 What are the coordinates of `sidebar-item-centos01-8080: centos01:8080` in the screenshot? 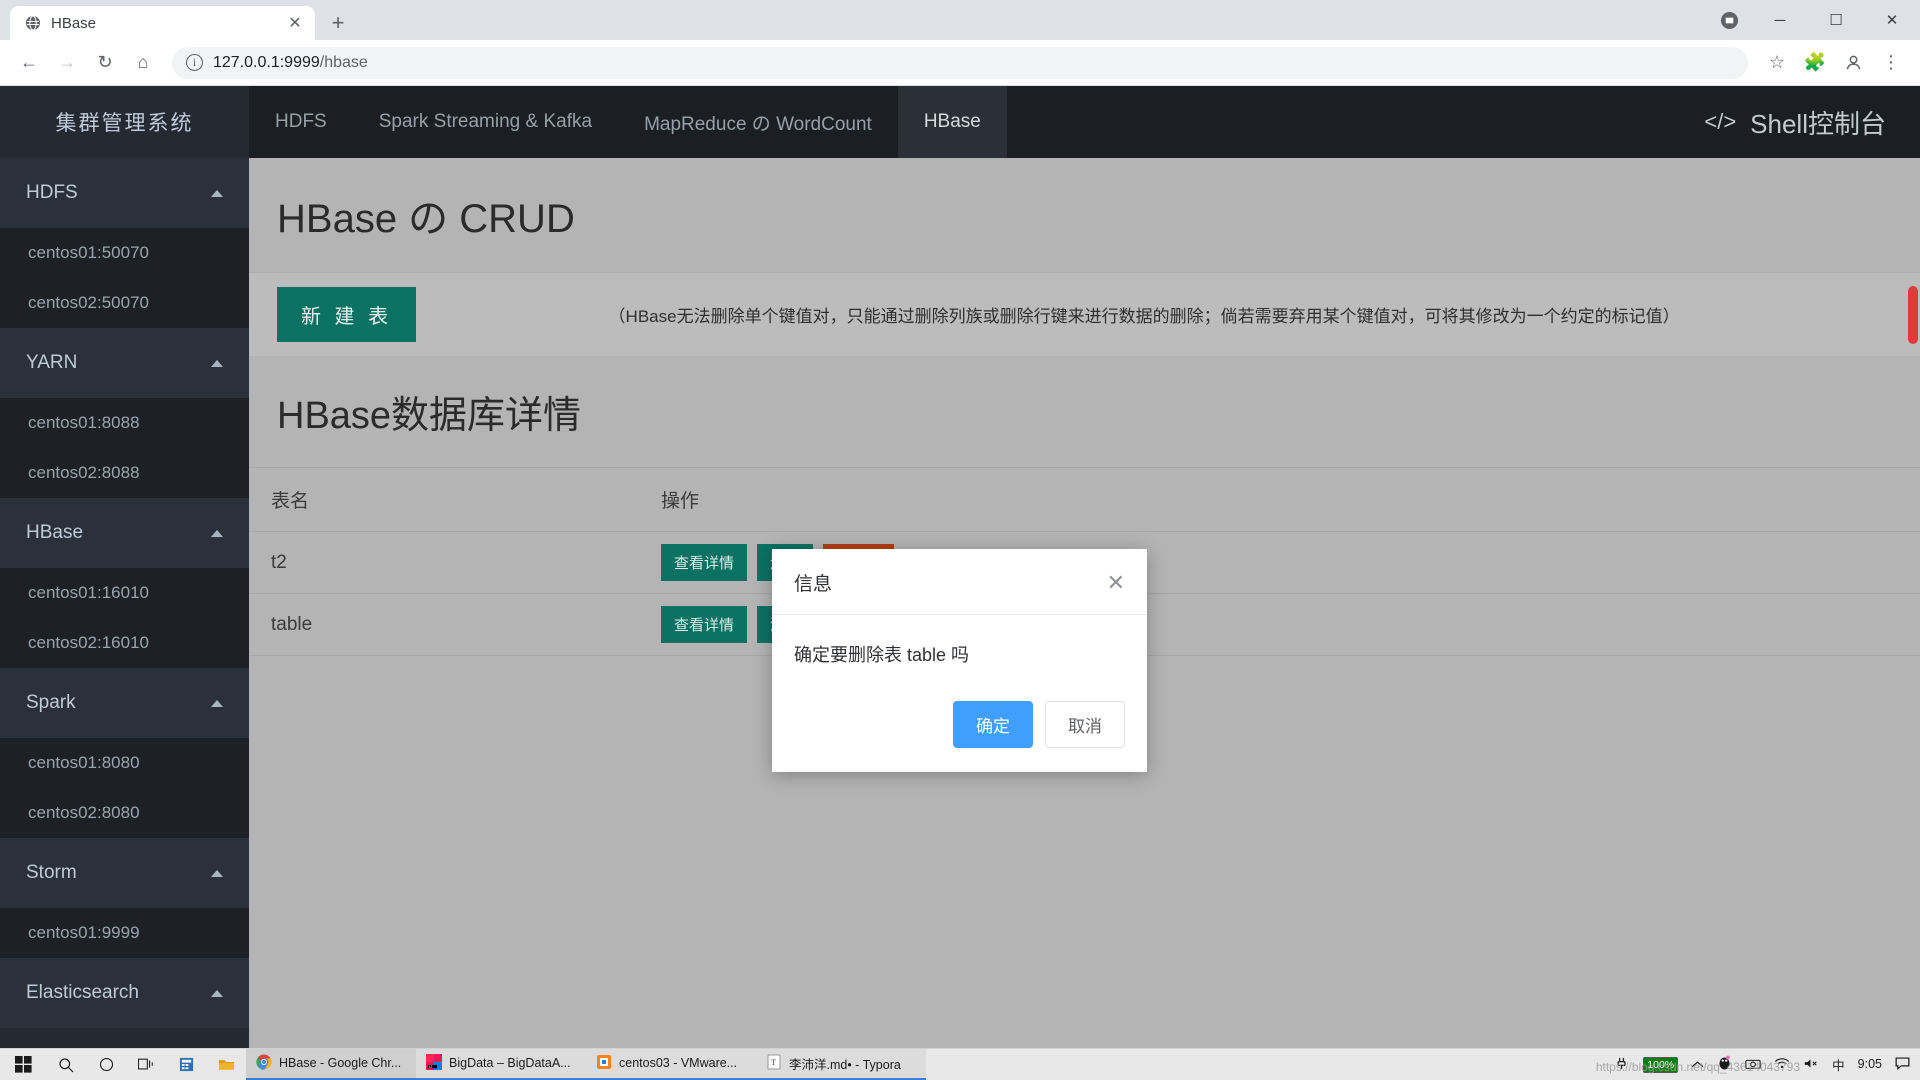 It's located at (124, 763).